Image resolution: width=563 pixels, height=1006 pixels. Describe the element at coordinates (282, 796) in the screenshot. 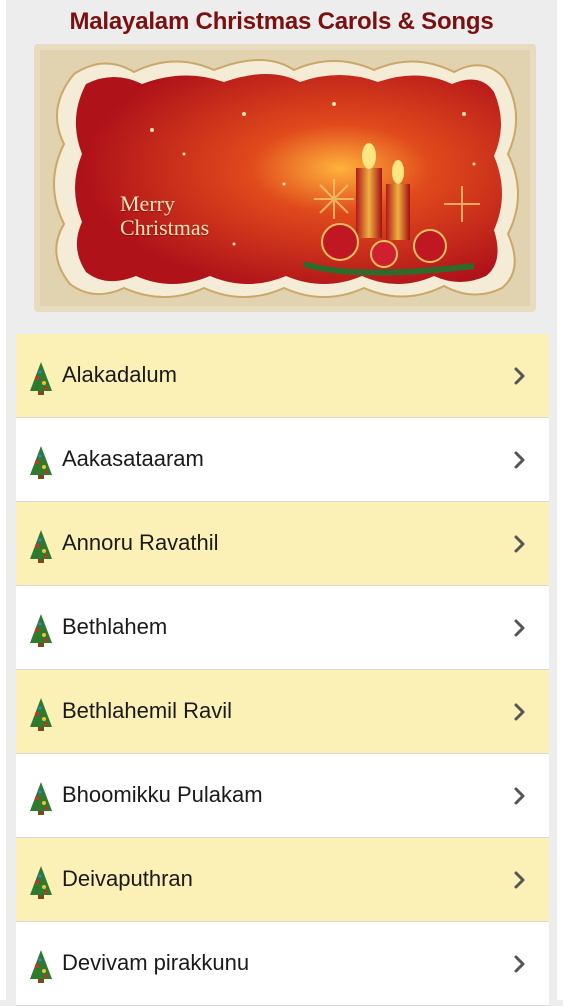

I see `list-item: Bhoomikku Pulakam` at that location.